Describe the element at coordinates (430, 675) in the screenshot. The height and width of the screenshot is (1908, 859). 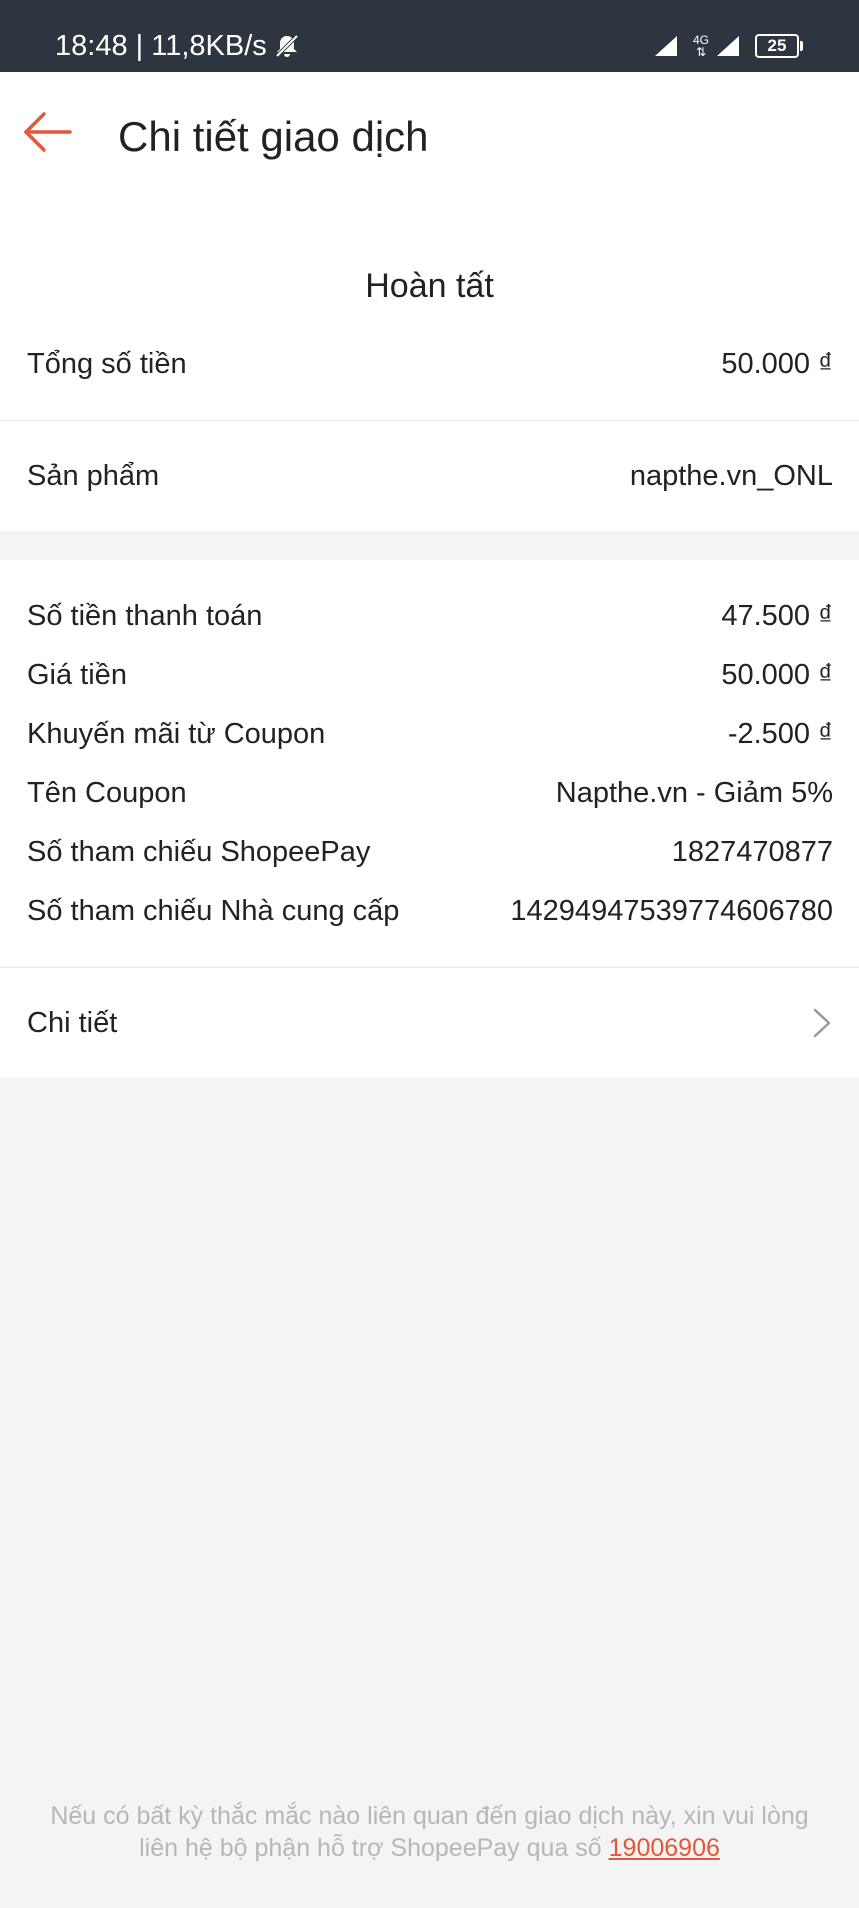
I see `detail-row: Giá tiền 50.000 ₫` at that location.